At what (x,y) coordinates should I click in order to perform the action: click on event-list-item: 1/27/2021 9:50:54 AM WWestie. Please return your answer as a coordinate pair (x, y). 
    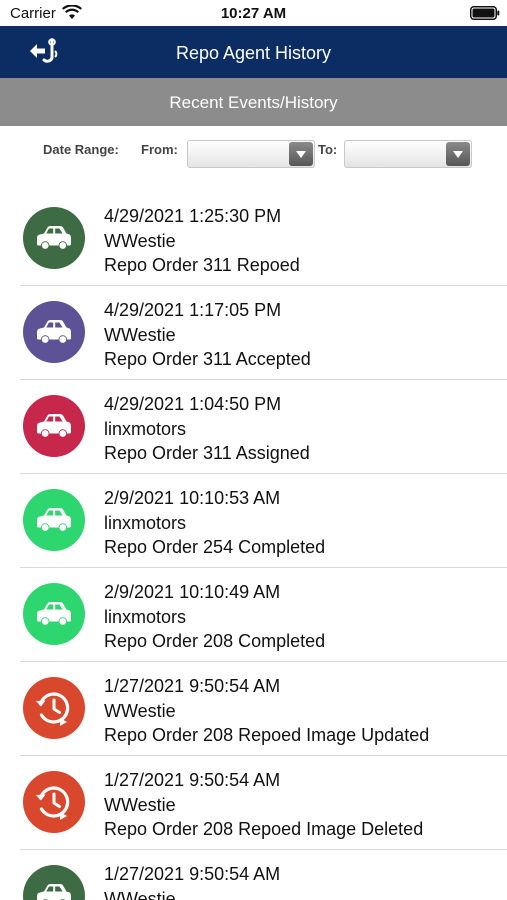
    Looking at the image, I should click on (253, 875).